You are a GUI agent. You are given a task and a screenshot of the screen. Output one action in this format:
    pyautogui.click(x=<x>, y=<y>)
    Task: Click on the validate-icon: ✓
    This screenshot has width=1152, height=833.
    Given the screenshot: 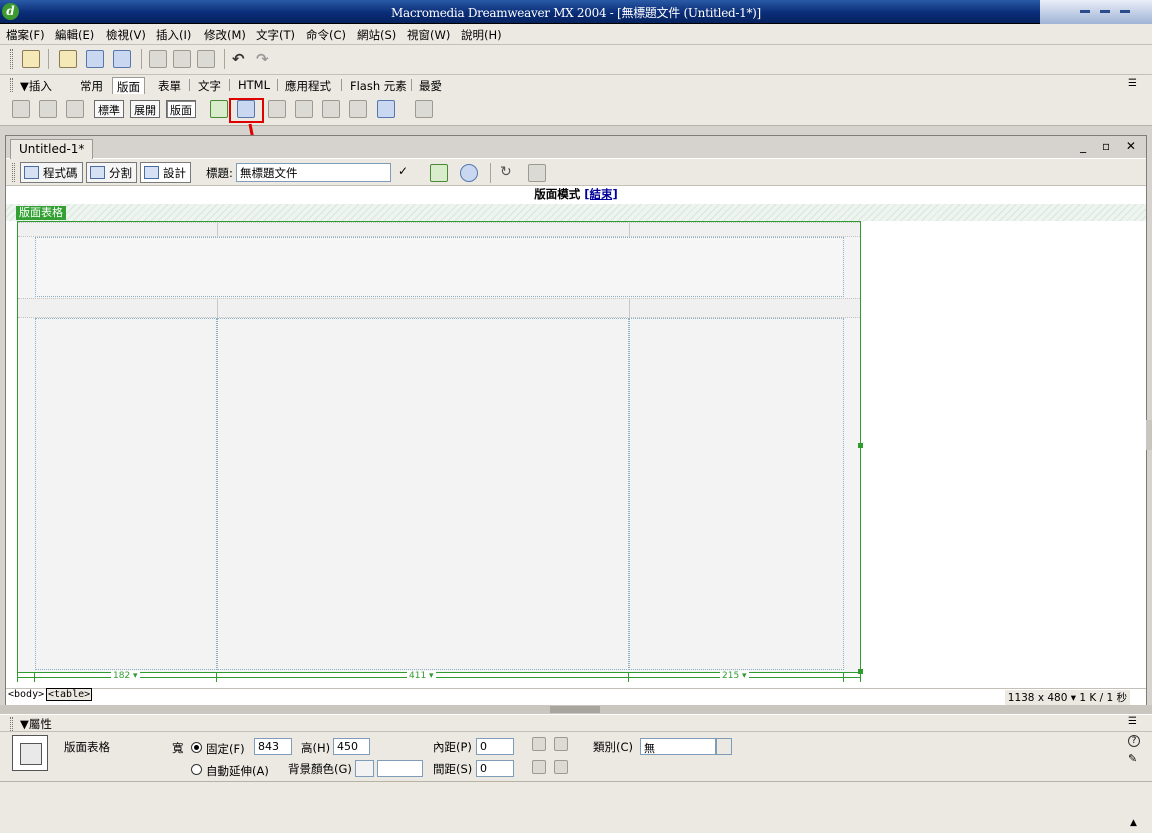 What is the action you would take?
    pyautogui.click(x=407, y=173)
    